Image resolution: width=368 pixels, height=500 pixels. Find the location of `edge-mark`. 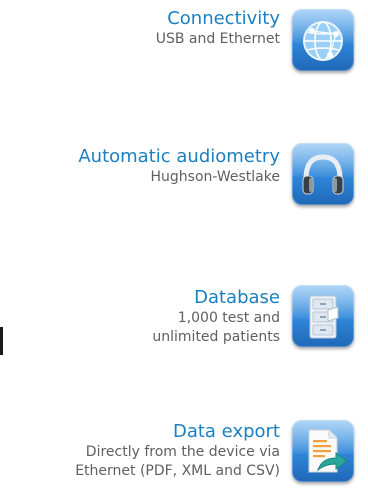

edge-mark is located at coordinates (1, 341).